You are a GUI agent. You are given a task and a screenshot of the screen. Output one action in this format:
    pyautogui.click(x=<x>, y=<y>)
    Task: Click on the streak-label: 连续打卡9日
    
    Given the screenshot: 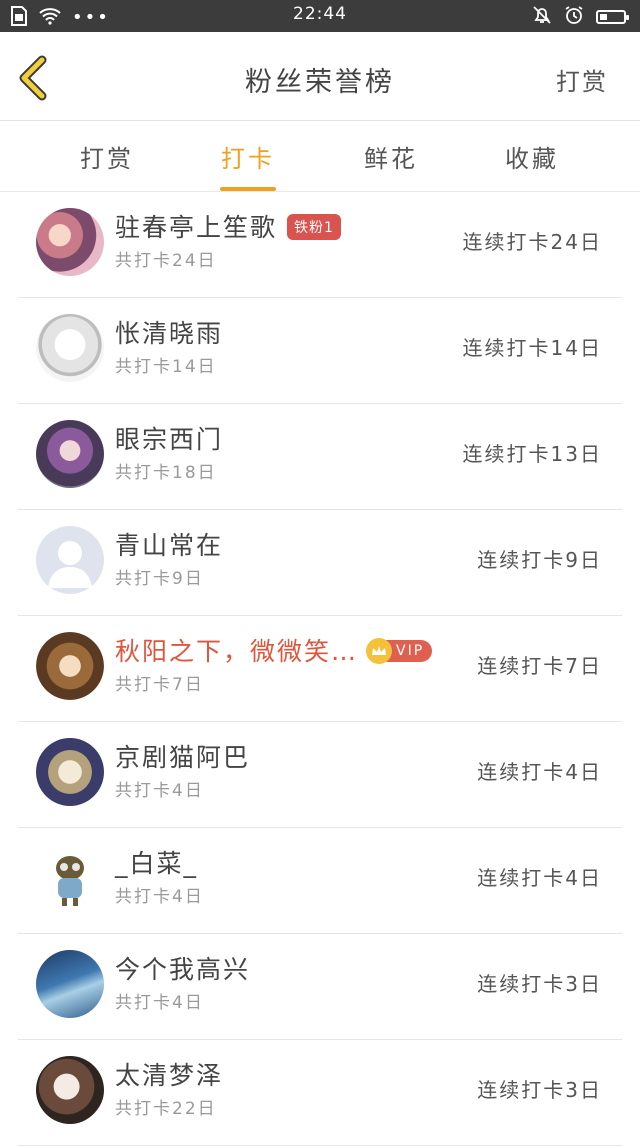 What is the action you would take?
    pyautogui.click(x=539, y=560)
    